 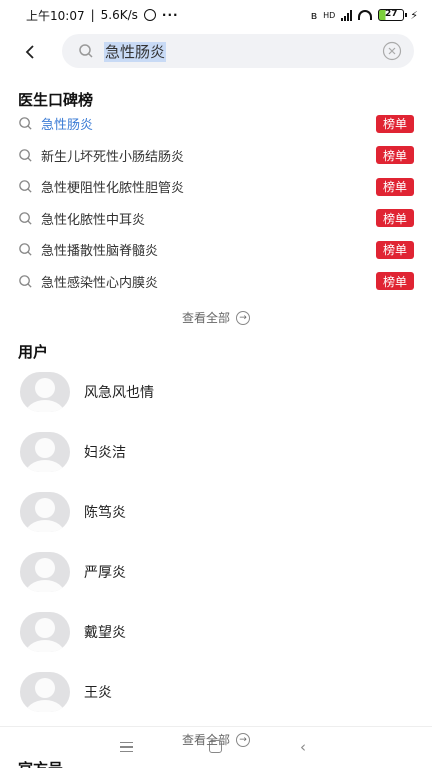 I want to click on user-item: 风急风也情, so click(x=216, y=392).